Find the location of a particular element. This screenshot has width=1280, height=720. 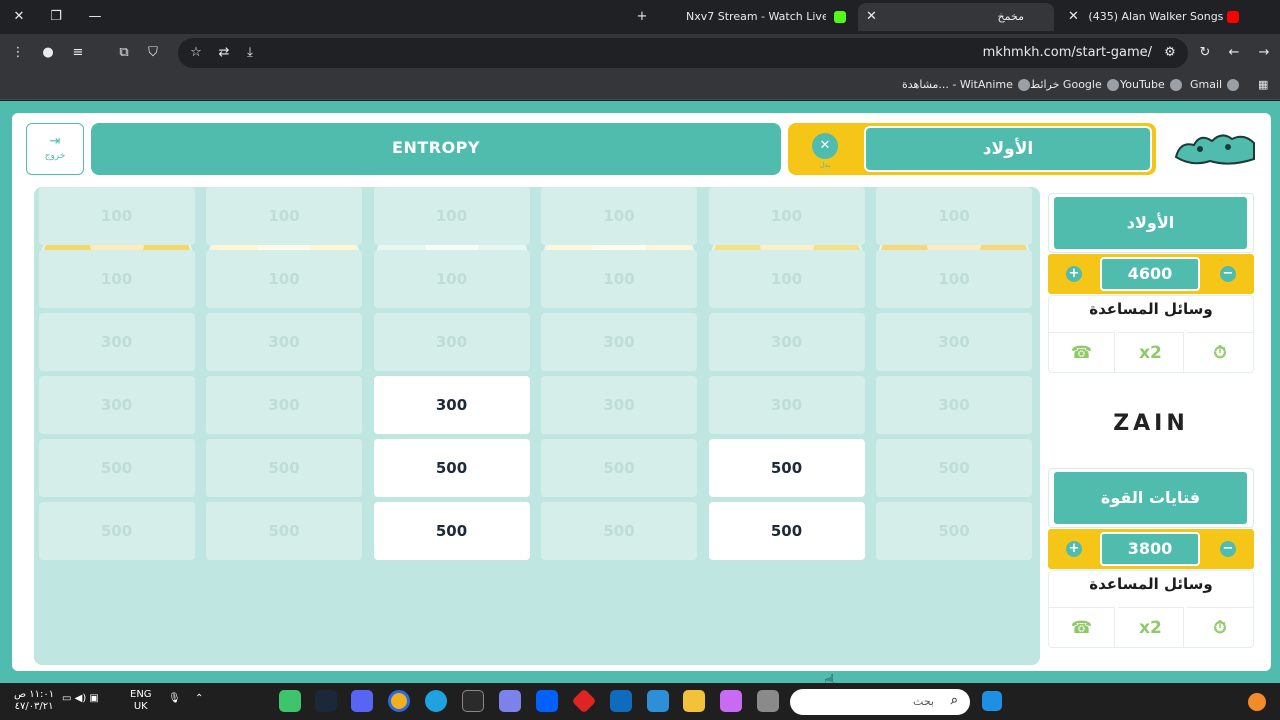

back-icon: ← is located at coordinates (1234, 53).